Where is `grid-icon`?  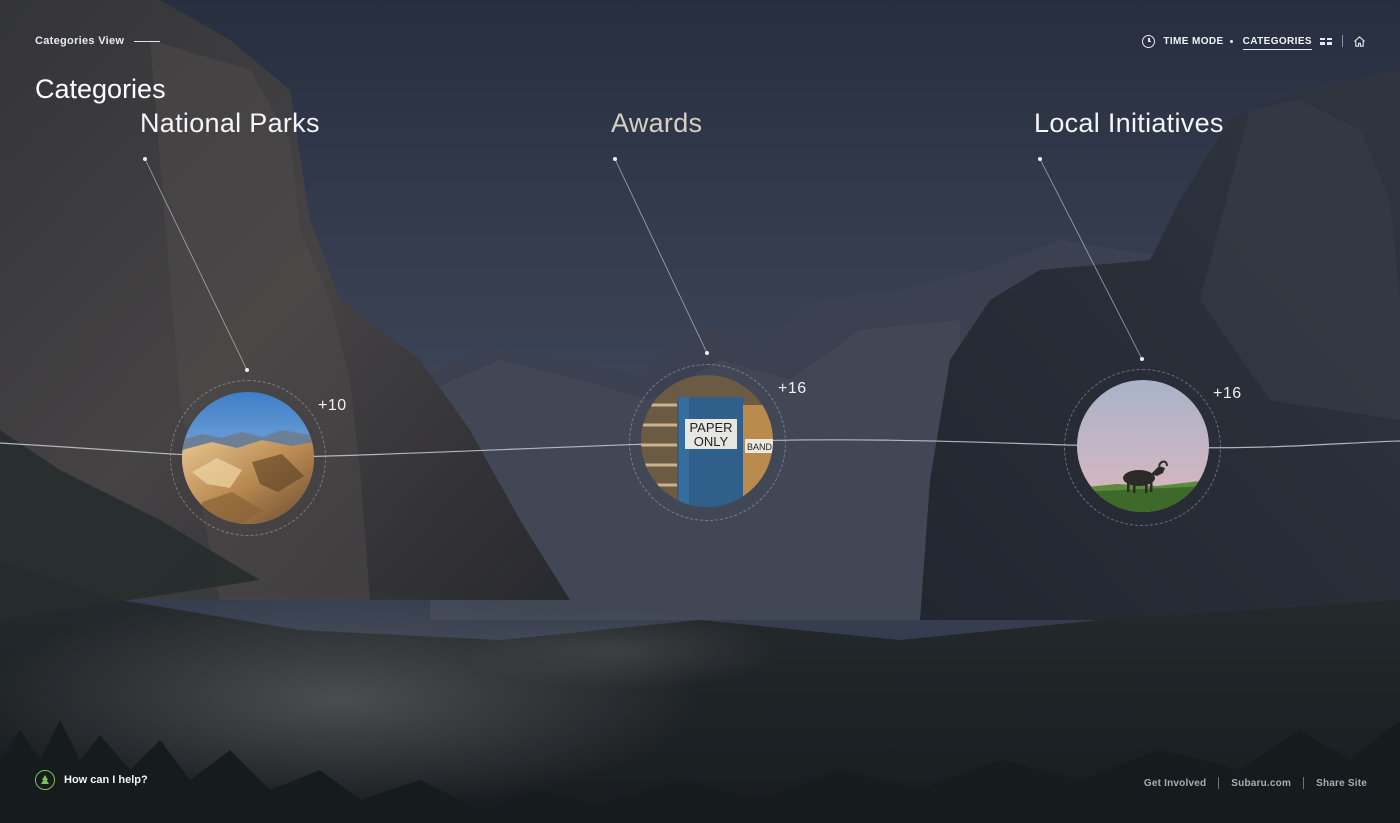 grid-icon is located at coordinates (1326, 41).